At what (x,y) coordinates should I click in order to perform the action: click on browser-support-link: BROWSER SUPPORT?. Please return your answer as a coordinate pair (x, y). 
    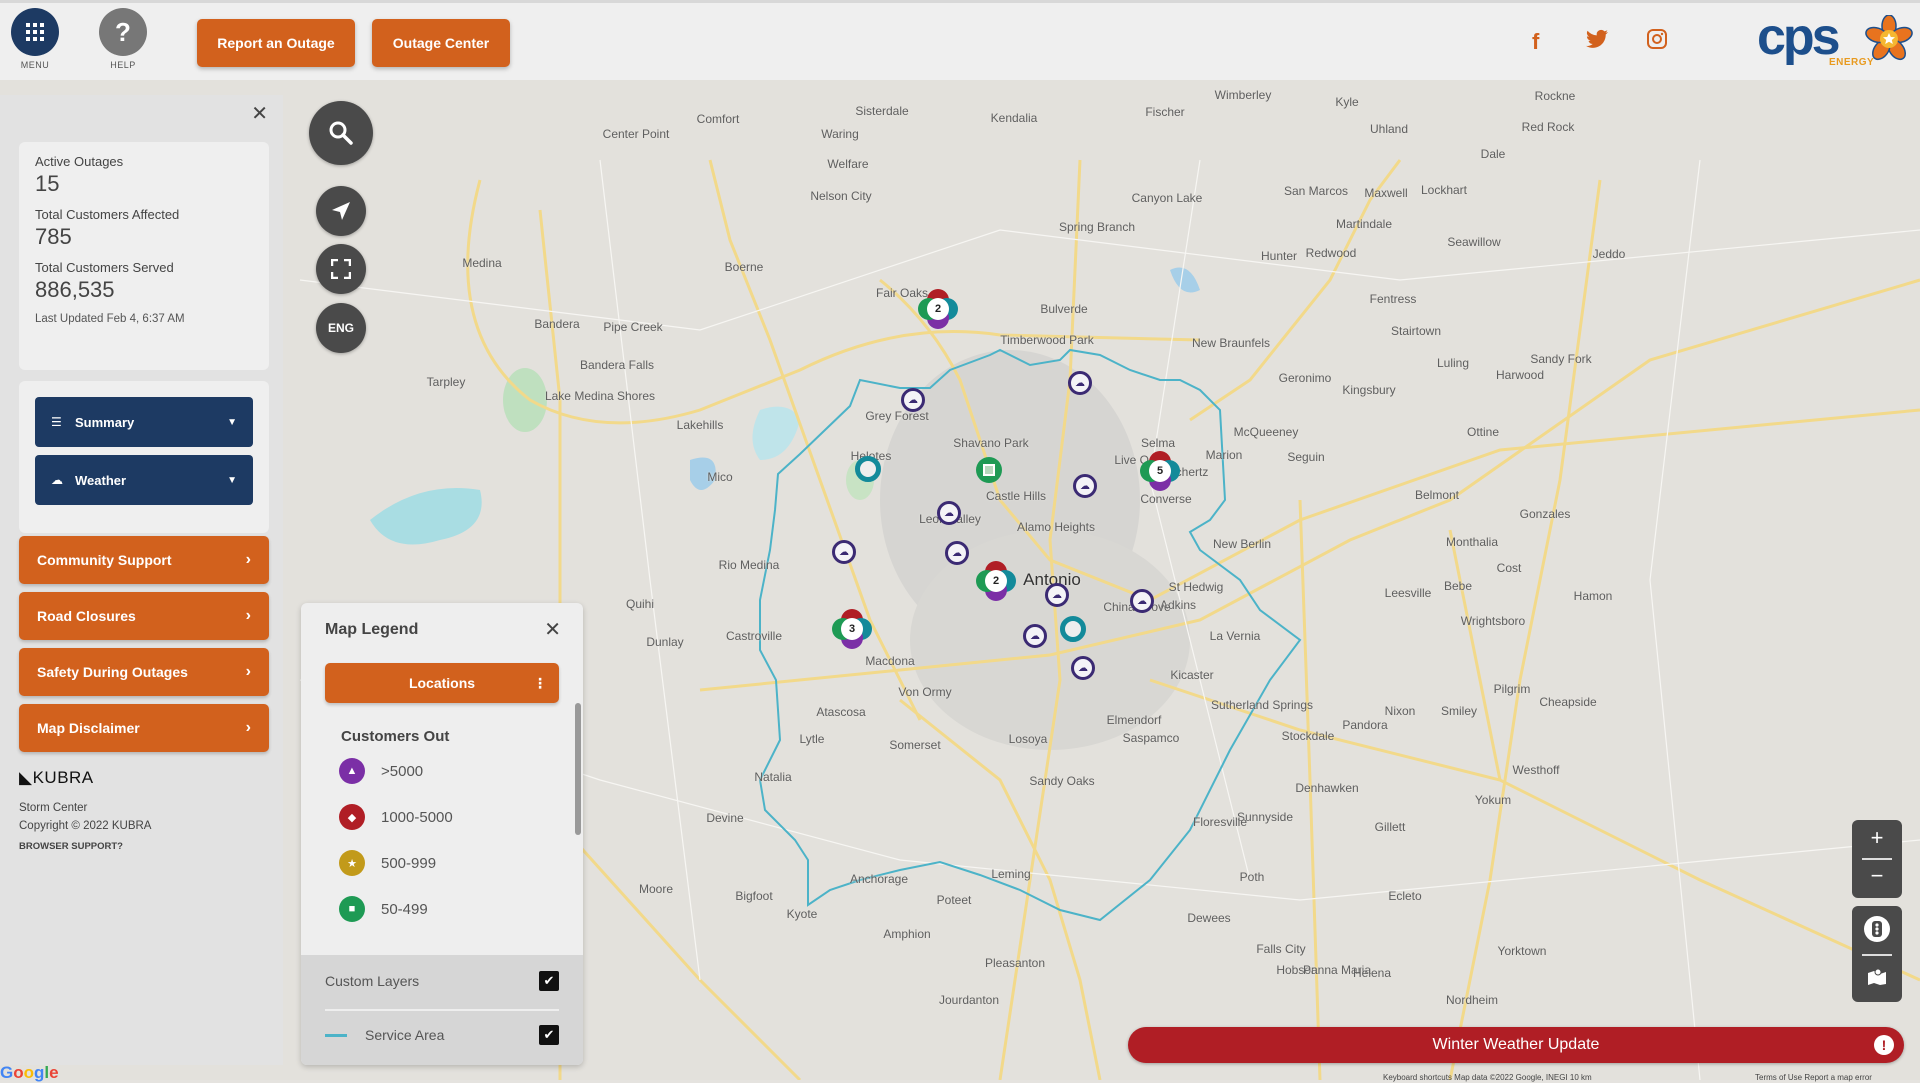
    Looking at the image, I should click on (71, 846).